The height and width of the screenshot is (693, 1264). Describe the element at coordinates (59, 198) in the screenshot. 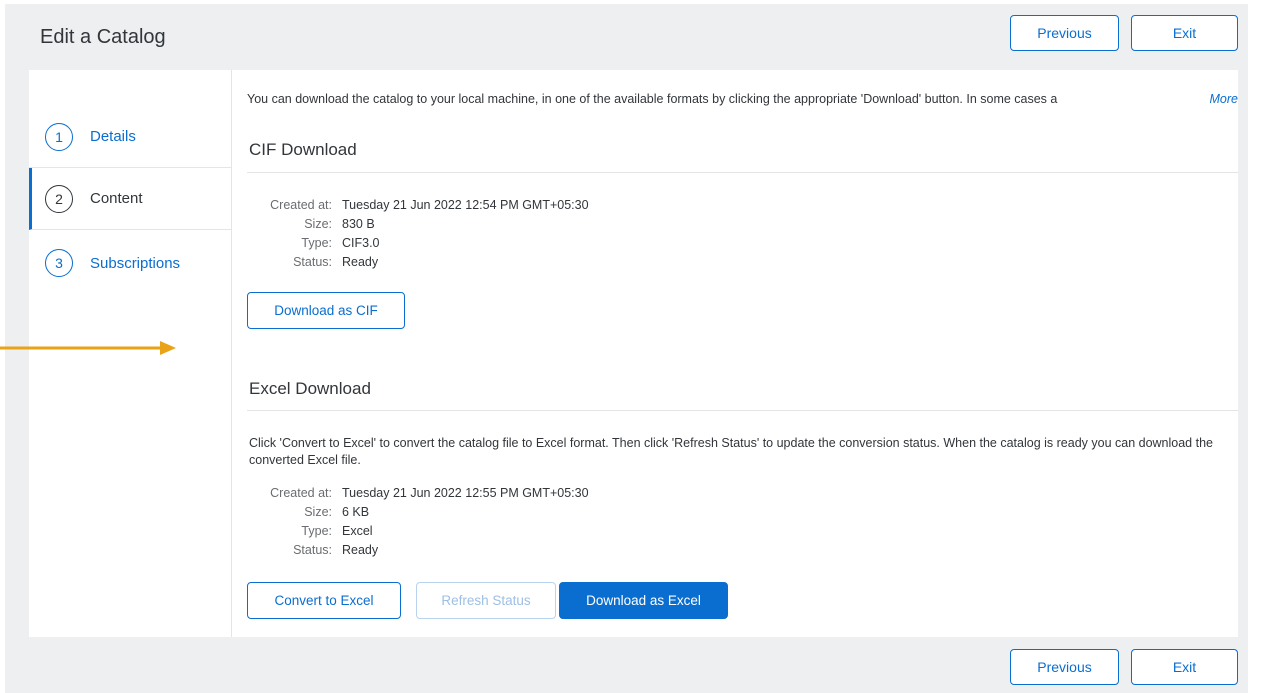

I see `step-number-2: 2` at that location.